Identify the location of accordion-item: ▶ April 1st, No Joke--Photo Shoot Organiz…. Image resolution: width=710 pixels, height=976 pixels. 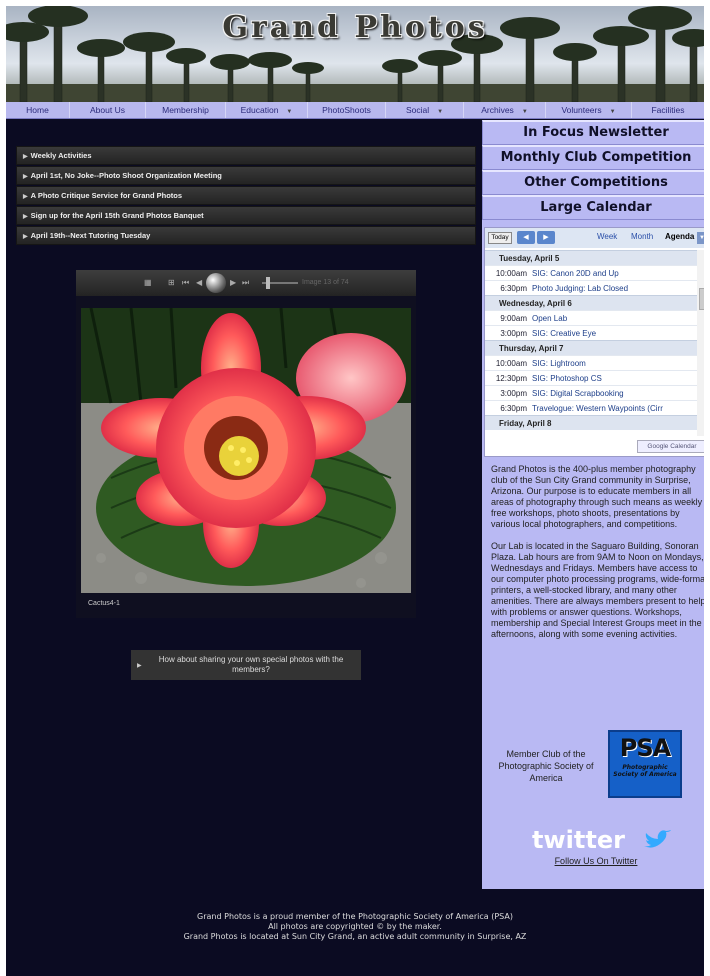
(246, 175).